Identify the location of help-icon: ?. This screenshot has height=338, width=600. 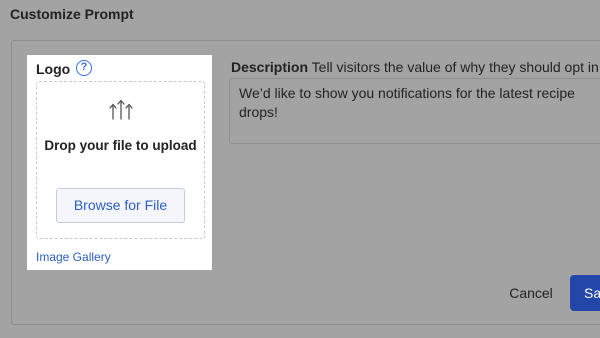
(84, 68).